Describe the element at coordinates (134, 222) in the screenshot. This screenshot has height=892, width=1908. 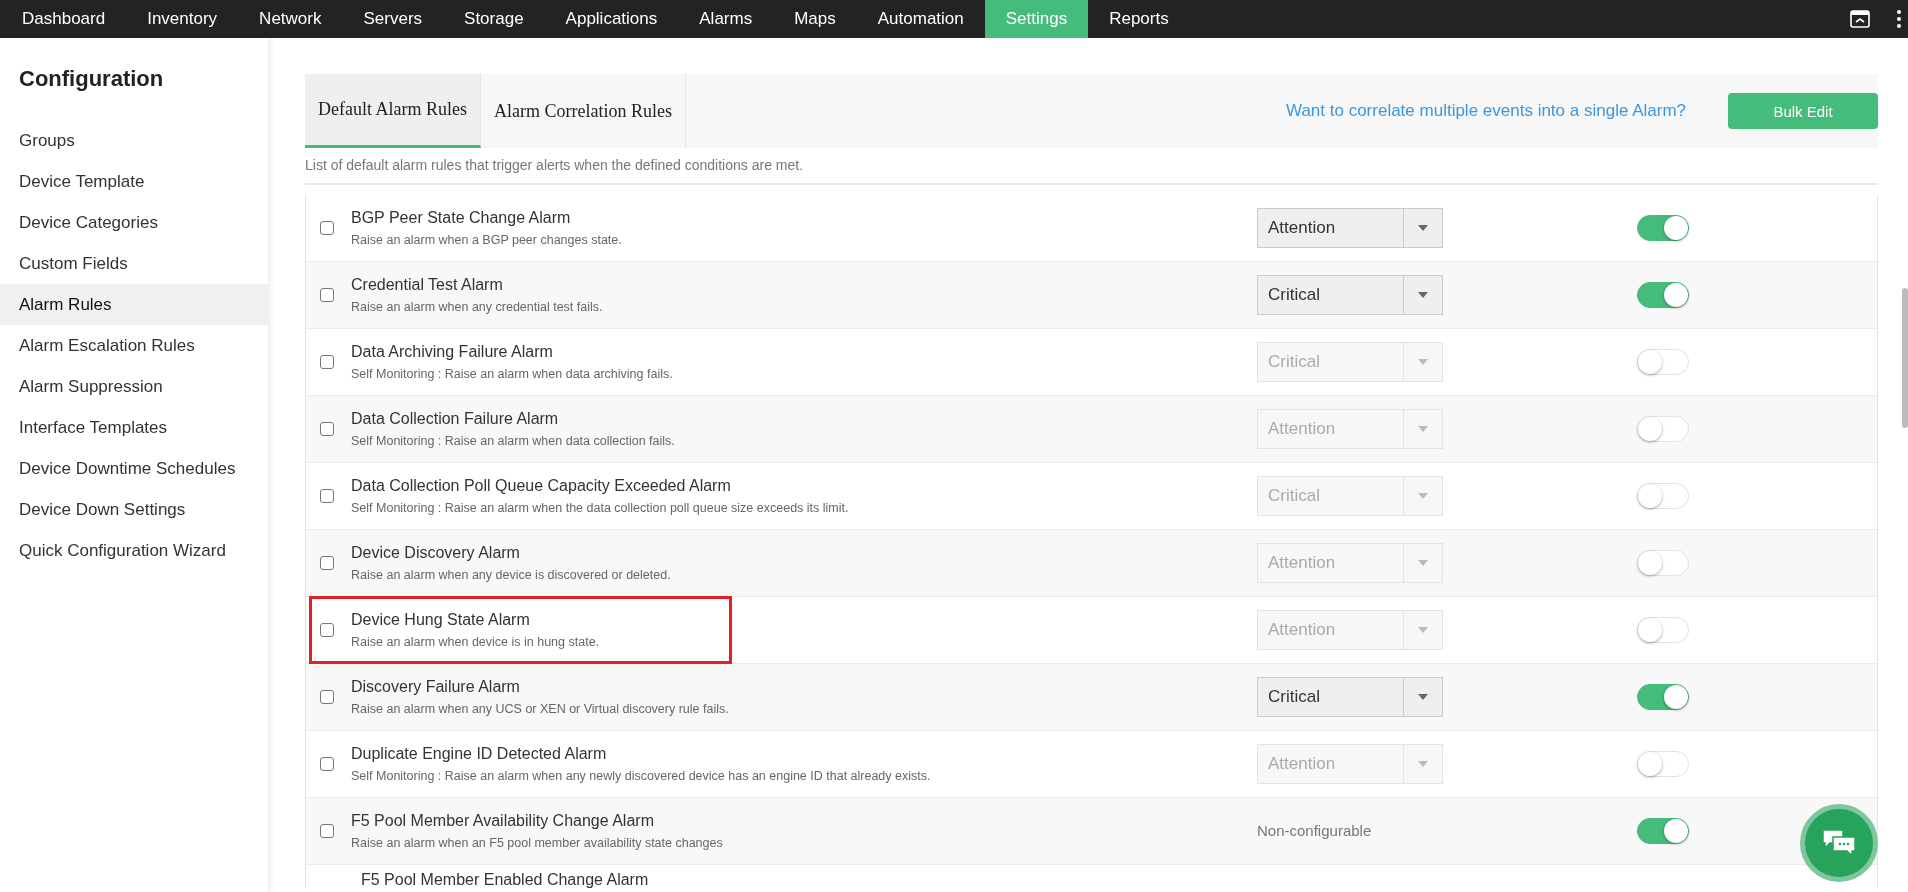
I see `sidebar-item: Device Categories` at that location.